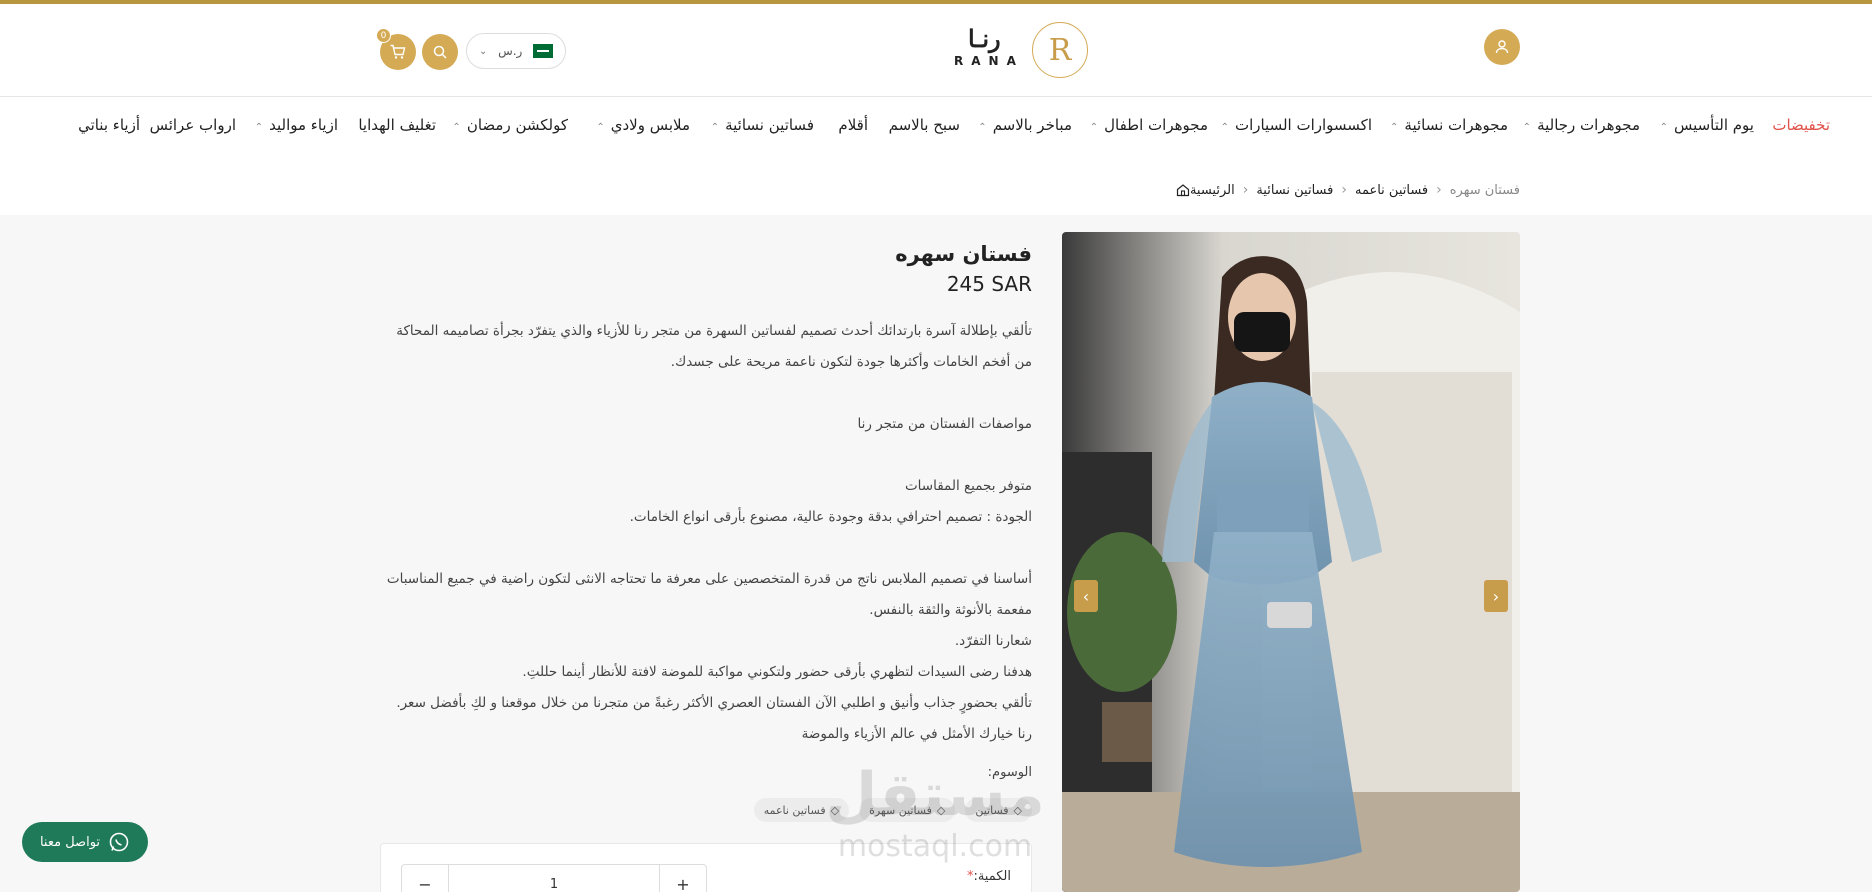  I want to click on whatsapp-label: تواصل معنا, so click(70, 842).